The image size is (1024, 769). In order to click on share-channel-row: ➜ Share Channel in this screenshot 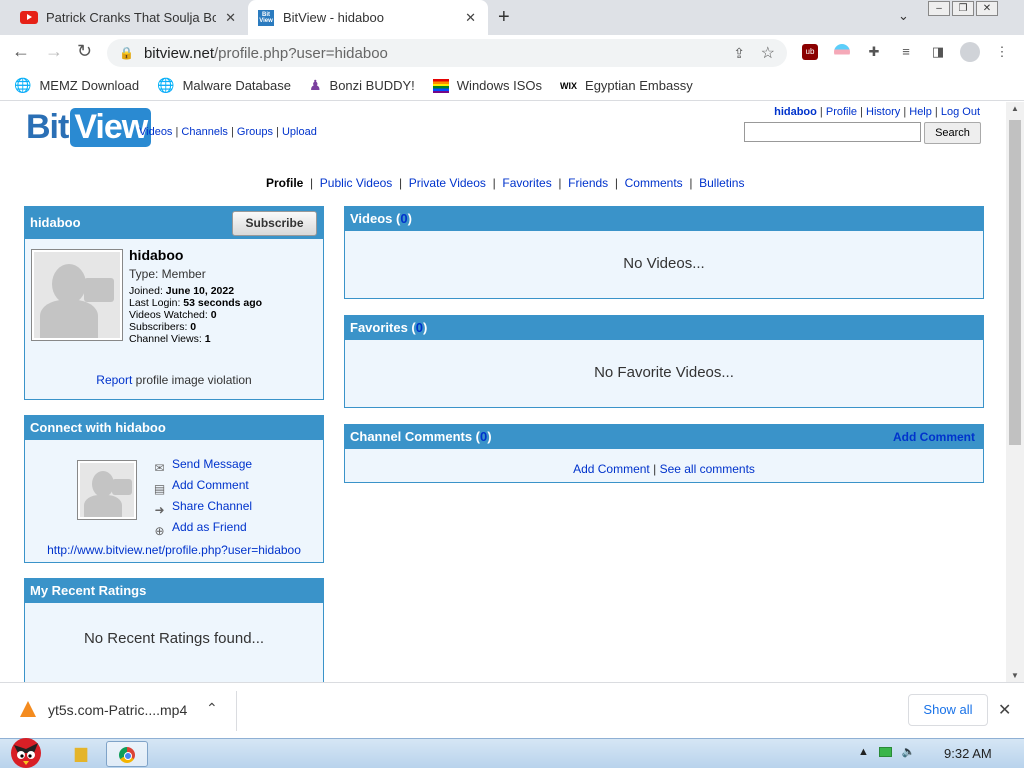, I will do `click(201, 506)`.